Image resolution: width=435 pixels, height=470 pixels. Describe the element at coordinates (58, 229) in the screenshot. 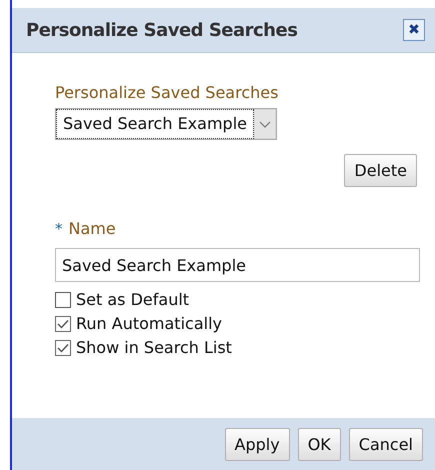

I see `required-marker: *` at that location.